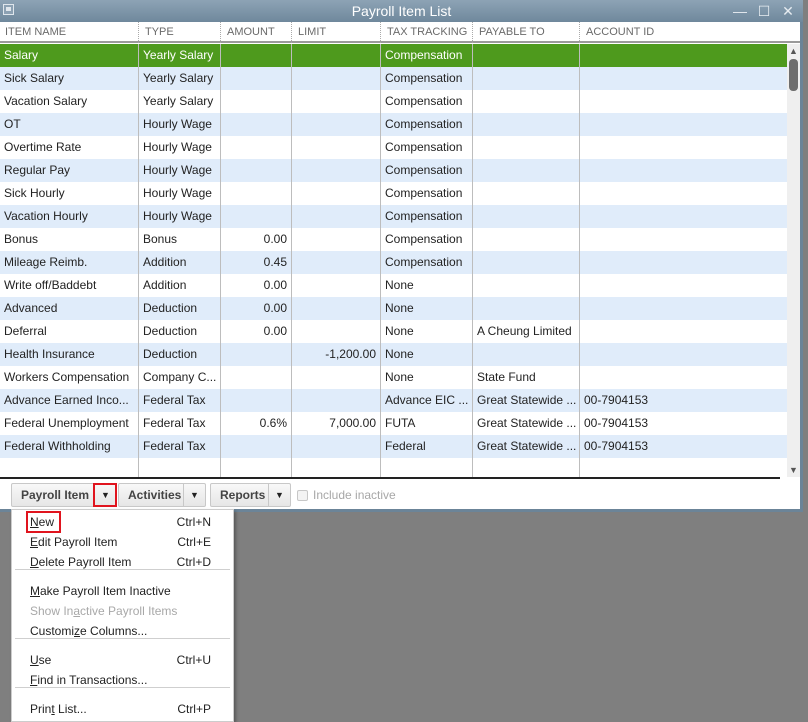  What do you see at coordinates (105, 495) in the screenshot?
I see `payroll-item-dropdown-arrow: ▼` at bounding box center [105, 495].